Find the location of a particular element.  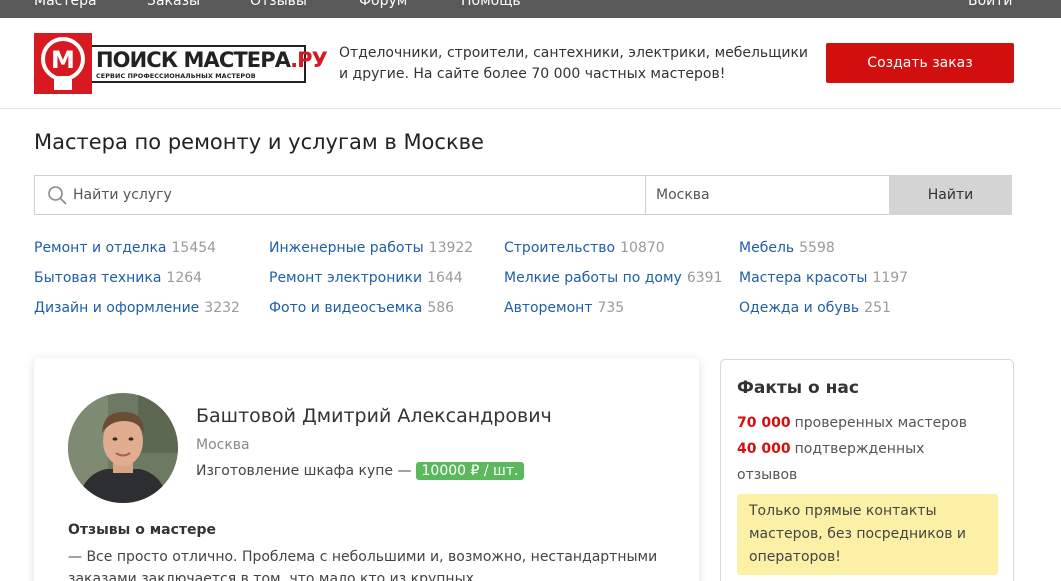

search-icon is located at coordinates (57, 195).